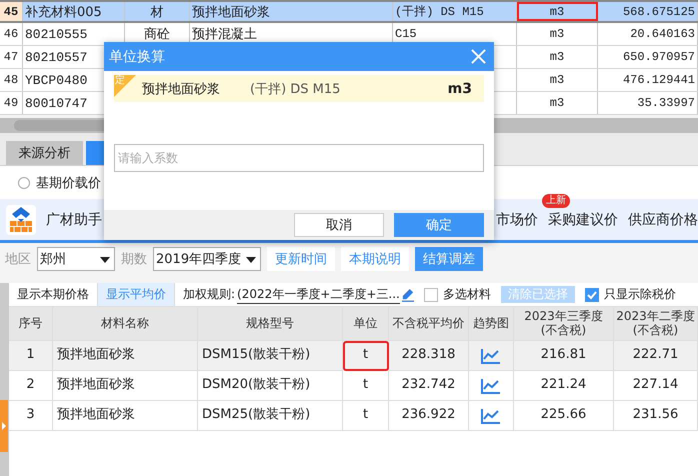 The image size is (698, 476). Describe the element at coordinates (648, 103) in the screenshot. I see `table-cell: 35.33997` at that location.